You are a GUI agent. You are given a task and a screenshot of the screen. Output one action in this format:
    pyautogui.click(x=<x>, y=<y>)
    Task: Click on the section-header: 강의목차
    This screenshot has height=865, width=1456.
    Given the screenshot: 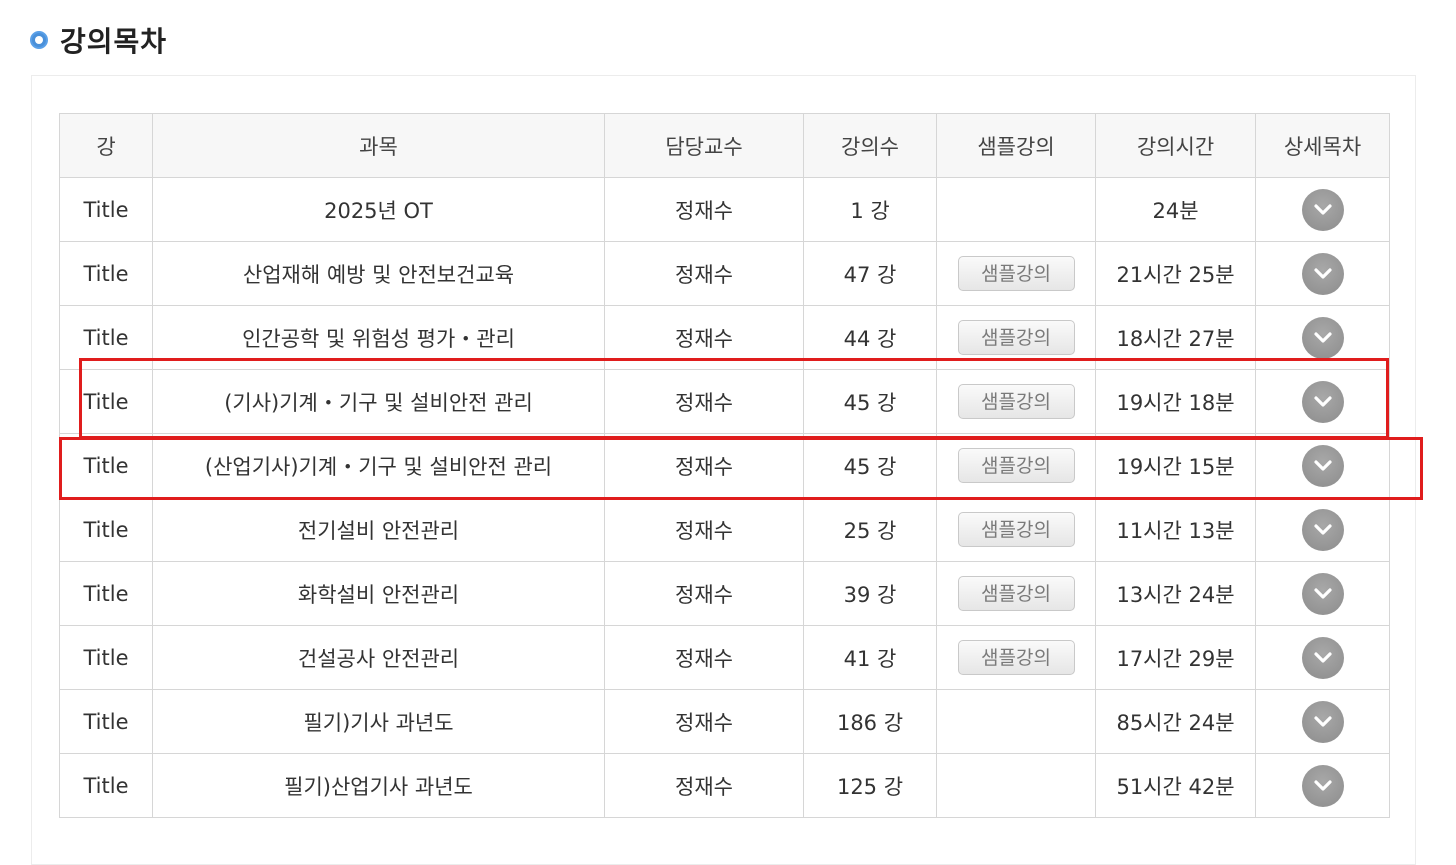 What is the action you would take?
    pyautogui.click(x=98, y=40)
    